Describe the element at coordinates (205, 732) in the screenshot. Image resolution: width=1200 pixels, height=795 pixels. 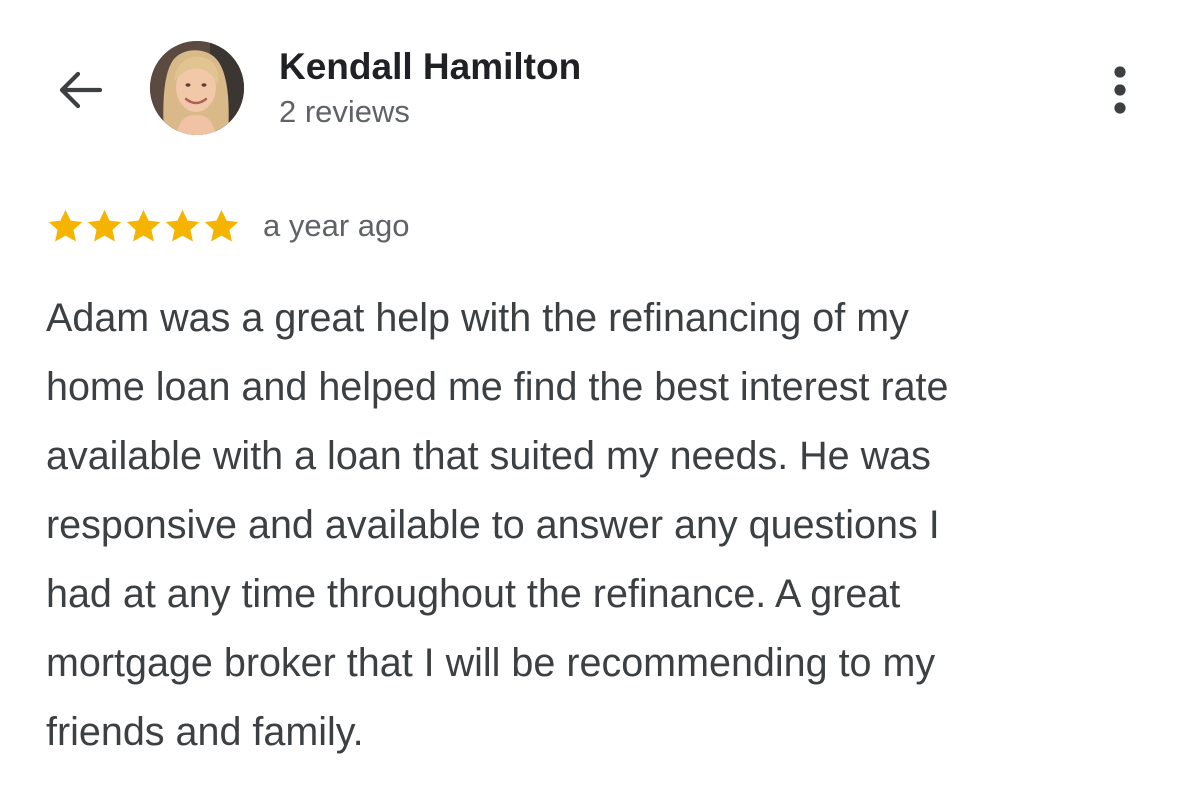
I see `review-text-line: friends and family.` at that location.